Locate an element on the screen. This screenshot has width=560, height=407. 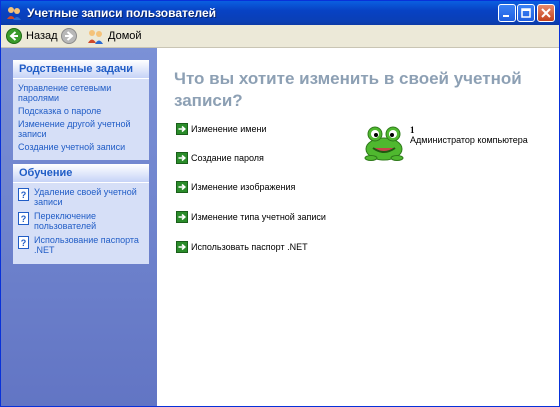
task-create-account: Создание учетной записи is located at coordinates (81, 147).